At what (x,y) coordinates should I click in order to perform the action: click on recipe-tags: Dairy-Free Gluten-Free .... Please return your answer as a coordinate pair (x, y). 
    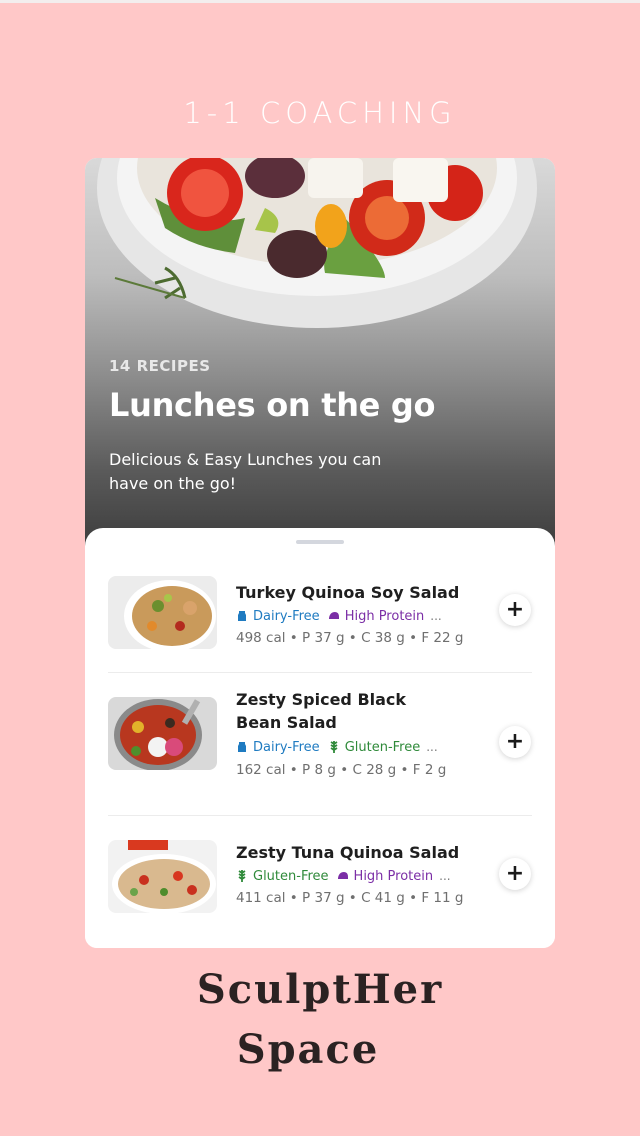
    Looking at the image, I should click on (337, 747).